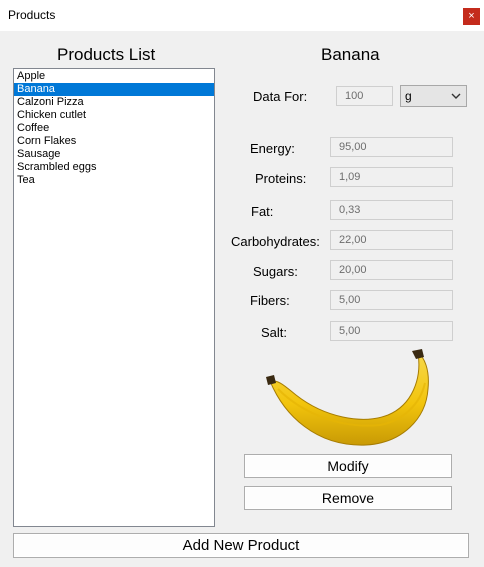 The width and height of the screenshot is (484, 567). Describe the element at coordinates (241, 545) in the screenshot. I see `add-new-product-button: Add New Product` at that location.